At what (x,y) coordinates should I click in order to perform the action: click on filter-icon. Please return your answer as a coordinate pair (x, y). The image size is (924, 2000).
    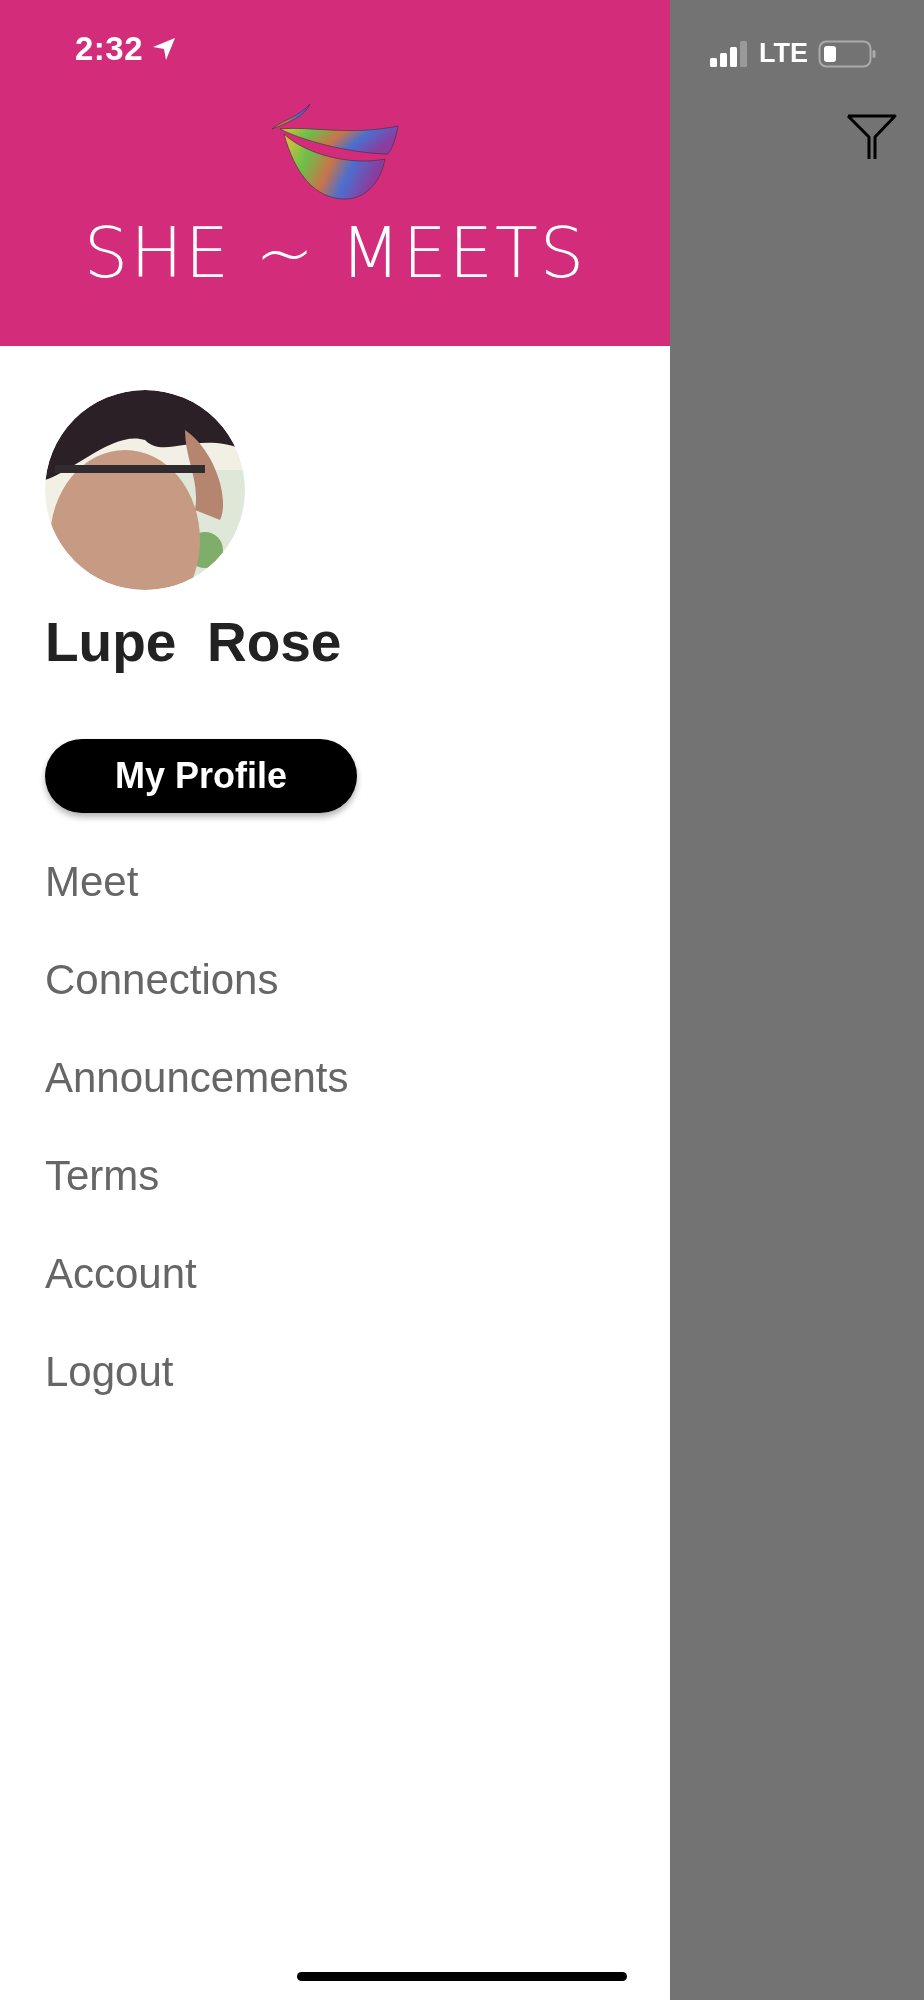
    Looking at the image, I should click on (872, 137).